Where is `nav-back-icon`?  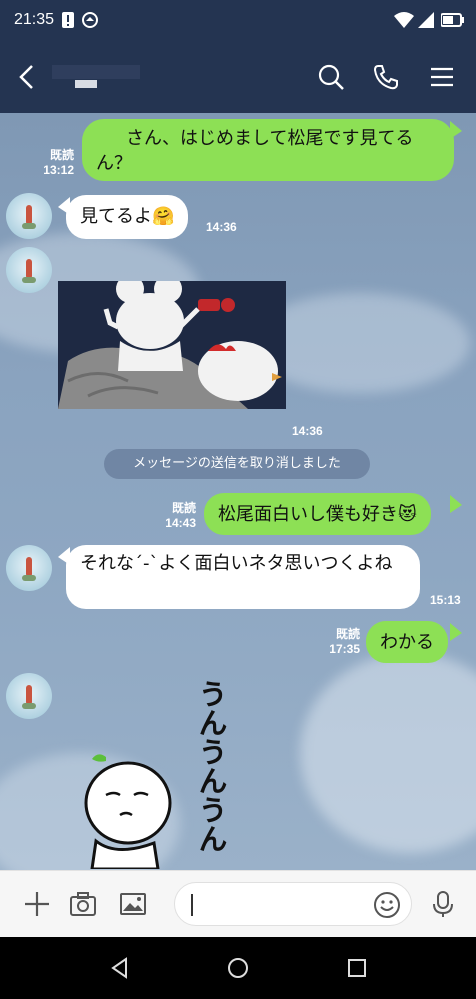 nav-back-icon is located at coordinates (120, 968).